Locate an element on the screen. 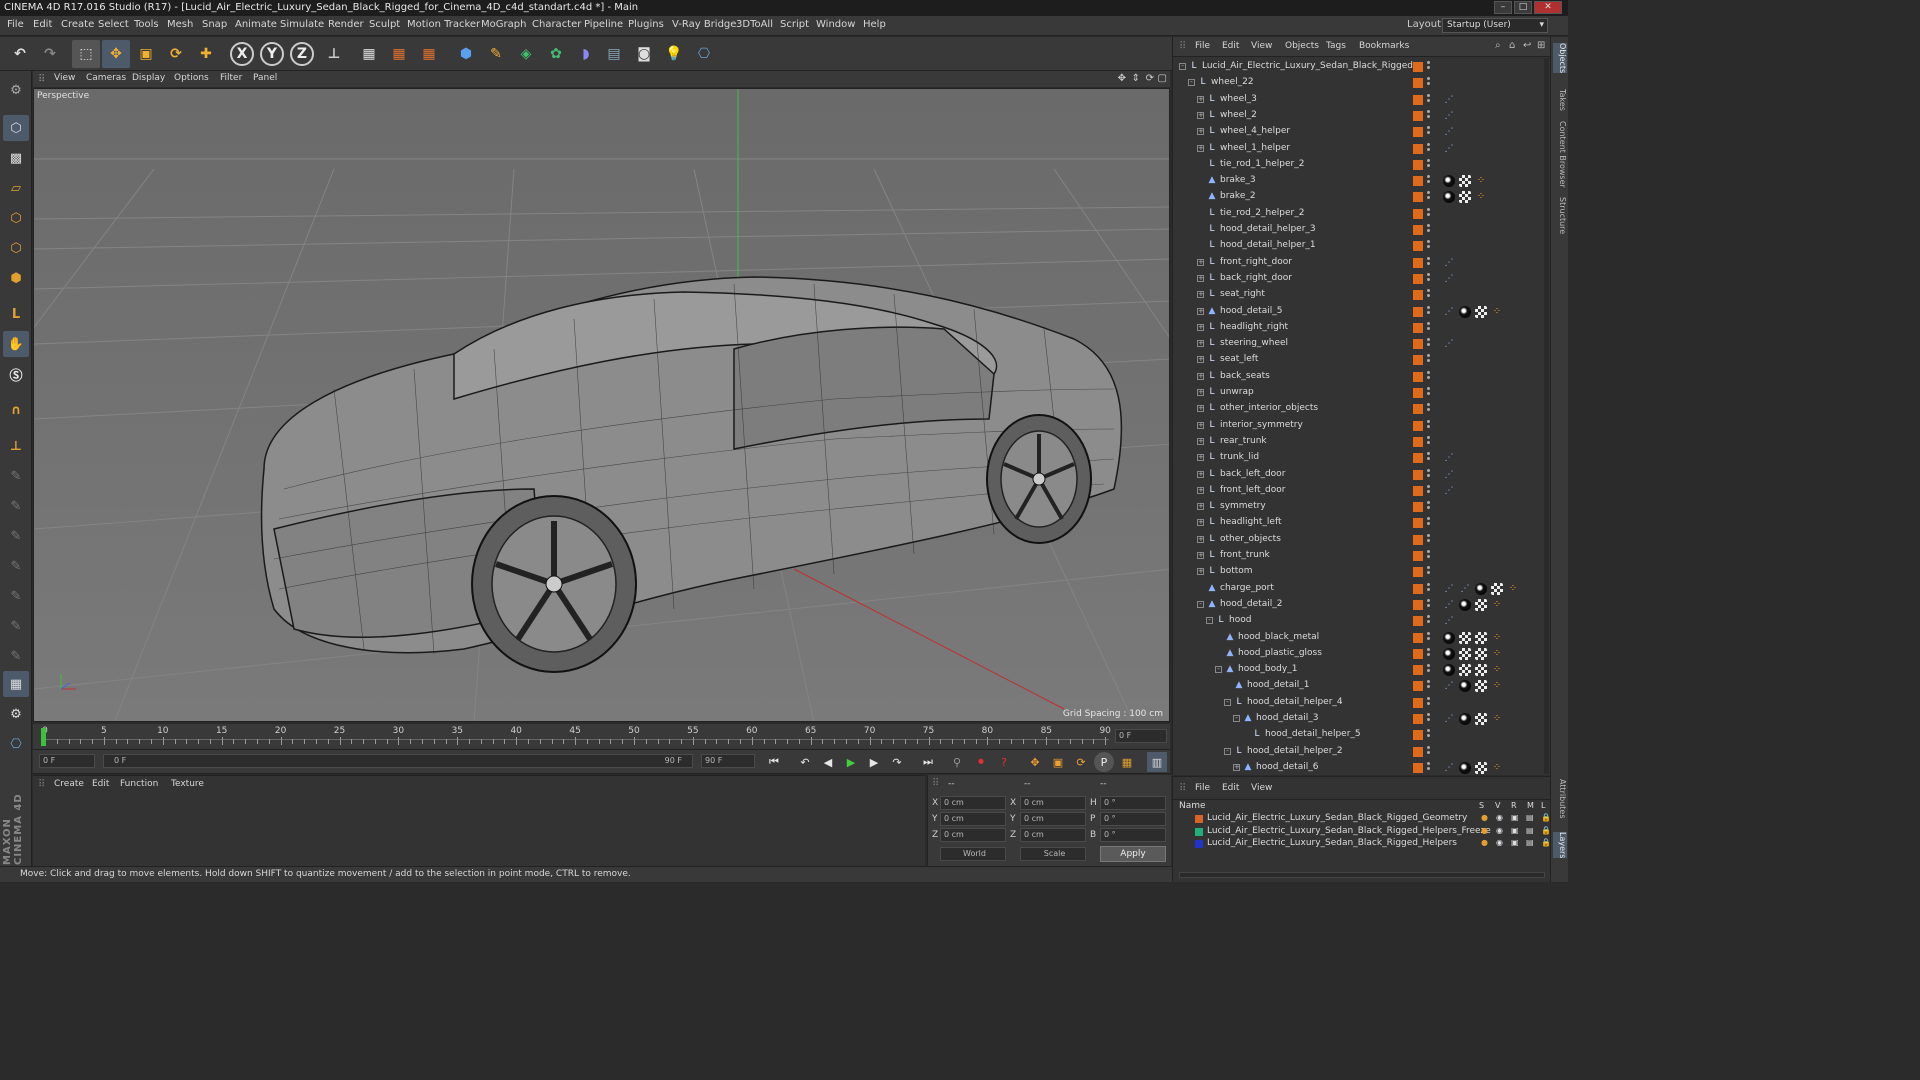 This screenshot has width=1920, height=1080. menu-motion-tracker: Motion Tracker is located at coordinates (443, 24).